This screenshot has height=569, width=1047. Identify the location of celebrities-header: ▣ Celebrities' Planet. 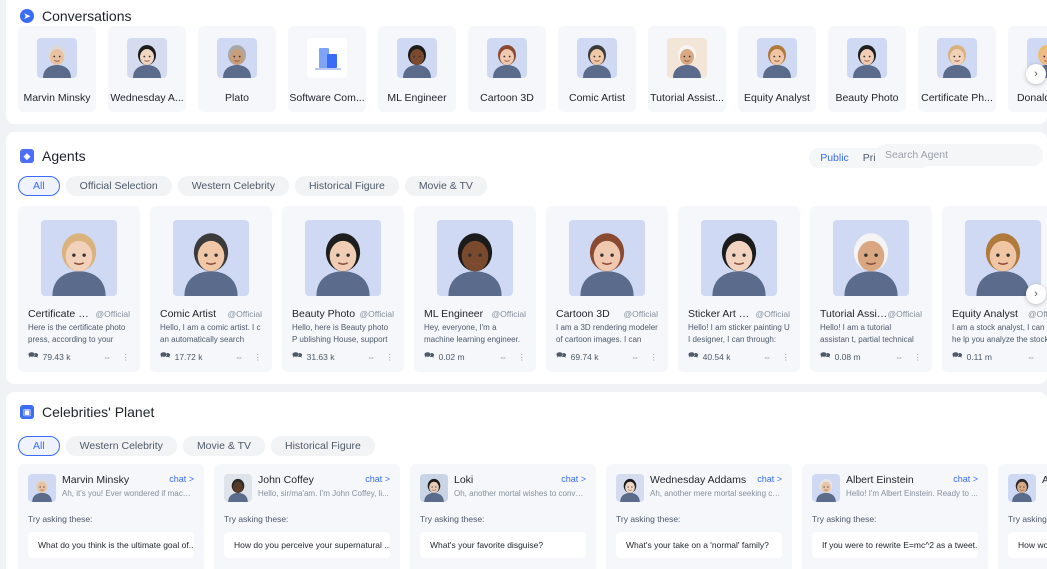
(87, 412).